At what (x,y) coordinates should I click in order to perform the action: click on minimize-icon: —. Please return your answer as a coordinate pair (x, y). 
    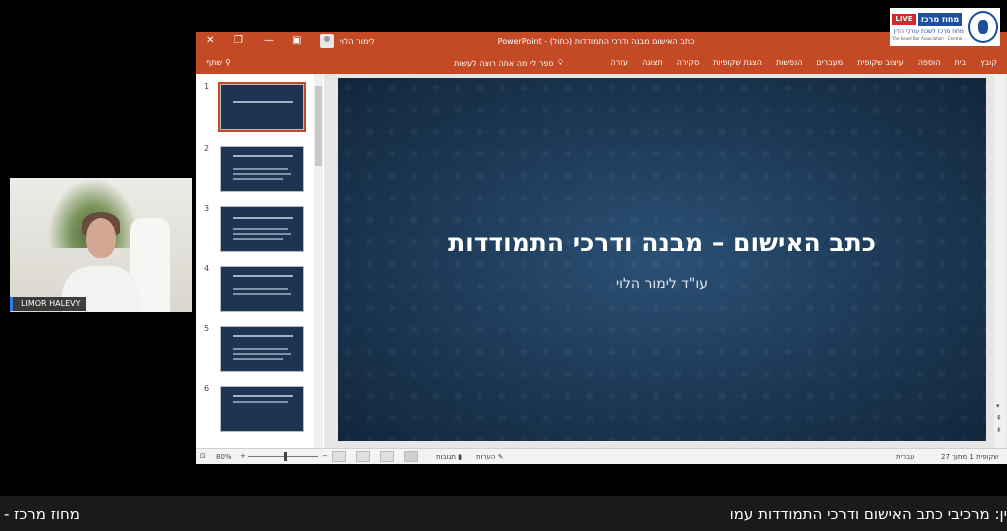
    Looking at the image, I should click on (269, 40).